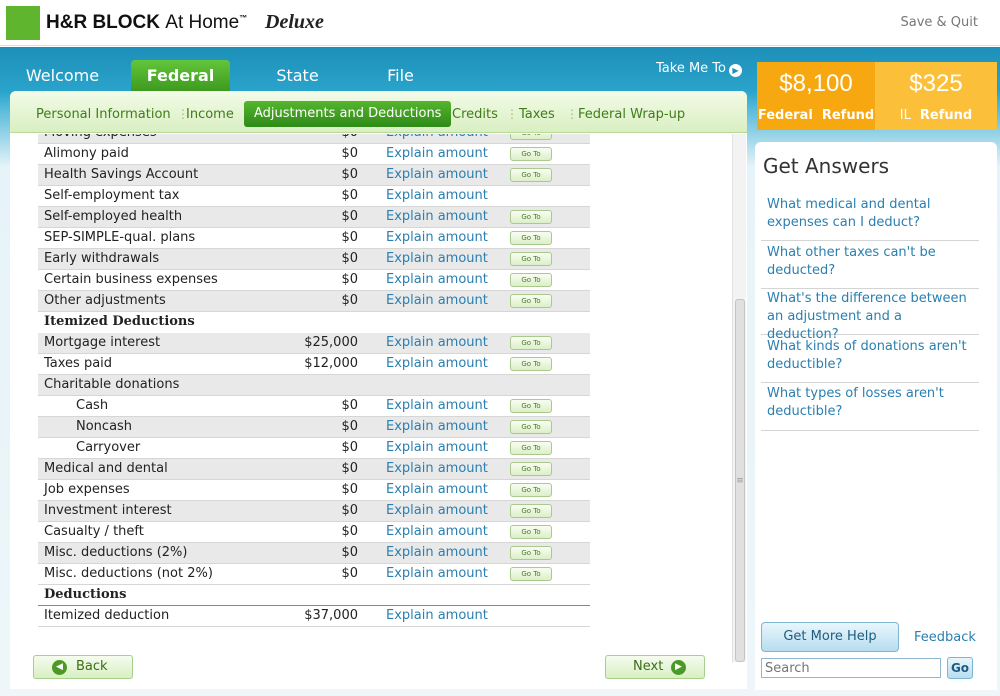 The height and width of the screenshot is (696, 1000). I want to click on section-heading: Deductions, so click(314, 595).